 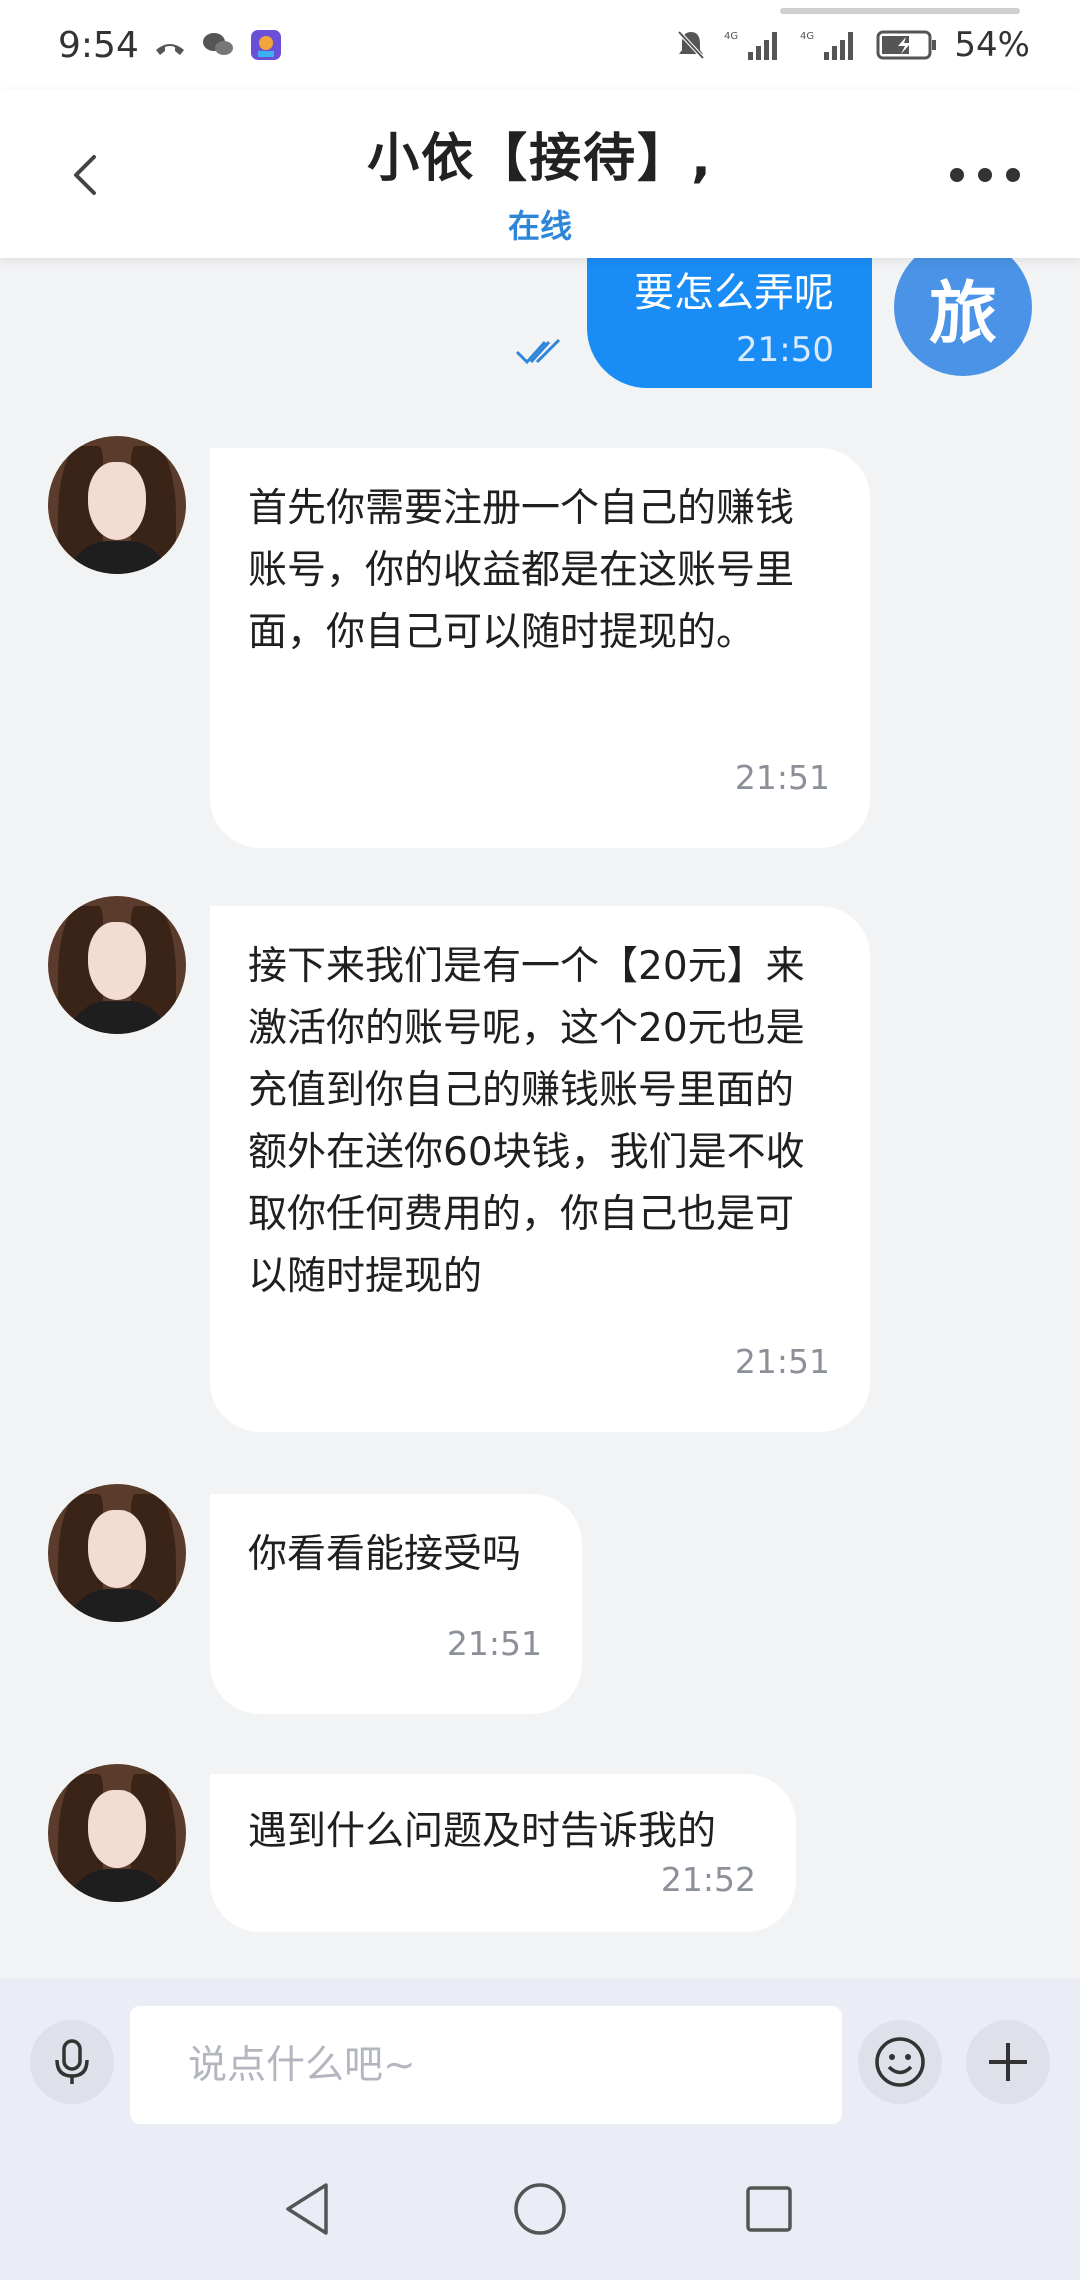 What do you see at coordinates (729, 323) in the screenshot?
I see `outgoing-message: 要怎么弄呢 21:50` at bounding box center [729, 323].